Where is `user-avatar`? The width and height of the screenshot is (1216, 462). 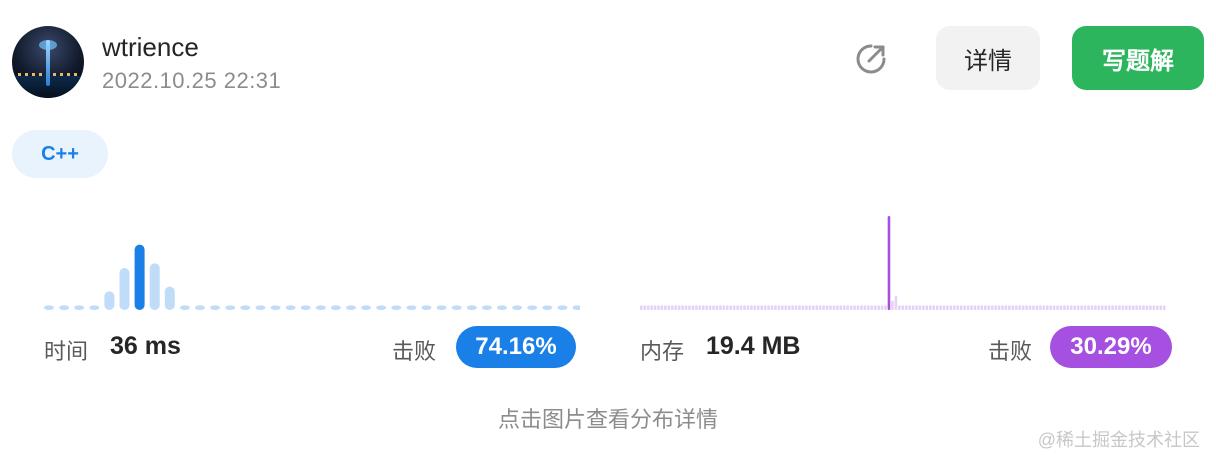
user-avatar is located at coordinates (48, 62).